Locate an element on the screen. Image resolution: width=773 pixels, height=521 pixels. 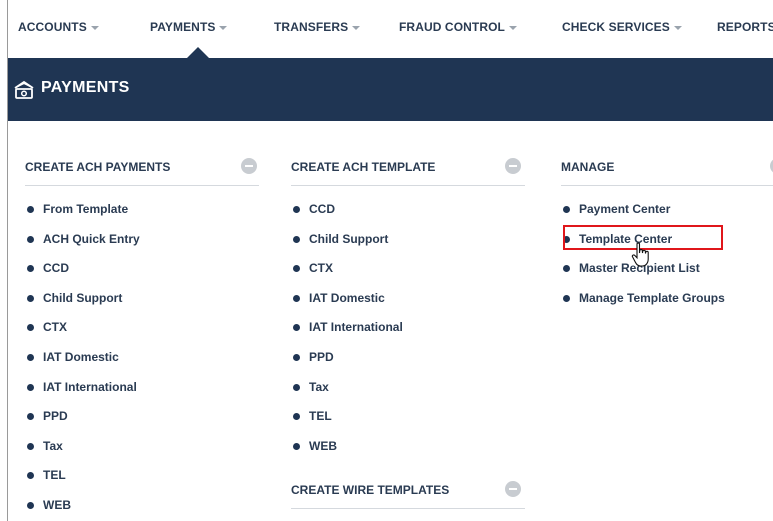
nav-check-services: CHECK SERVICES is located at coordinates (622, 27).